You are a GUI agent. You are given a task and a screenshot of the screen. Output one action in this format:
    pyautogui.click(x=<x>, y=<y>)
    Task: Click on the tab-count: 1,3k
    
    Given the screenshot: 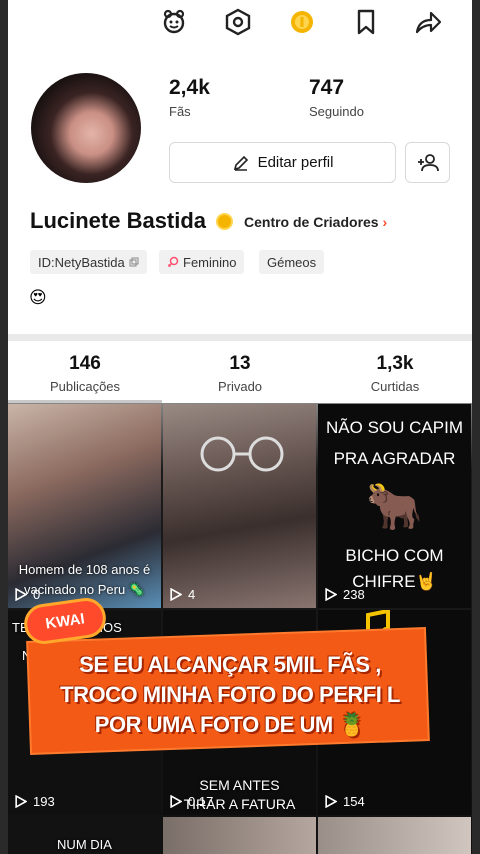 What is the action you would take?
    pyautogui.click(x=395, y=363)
    